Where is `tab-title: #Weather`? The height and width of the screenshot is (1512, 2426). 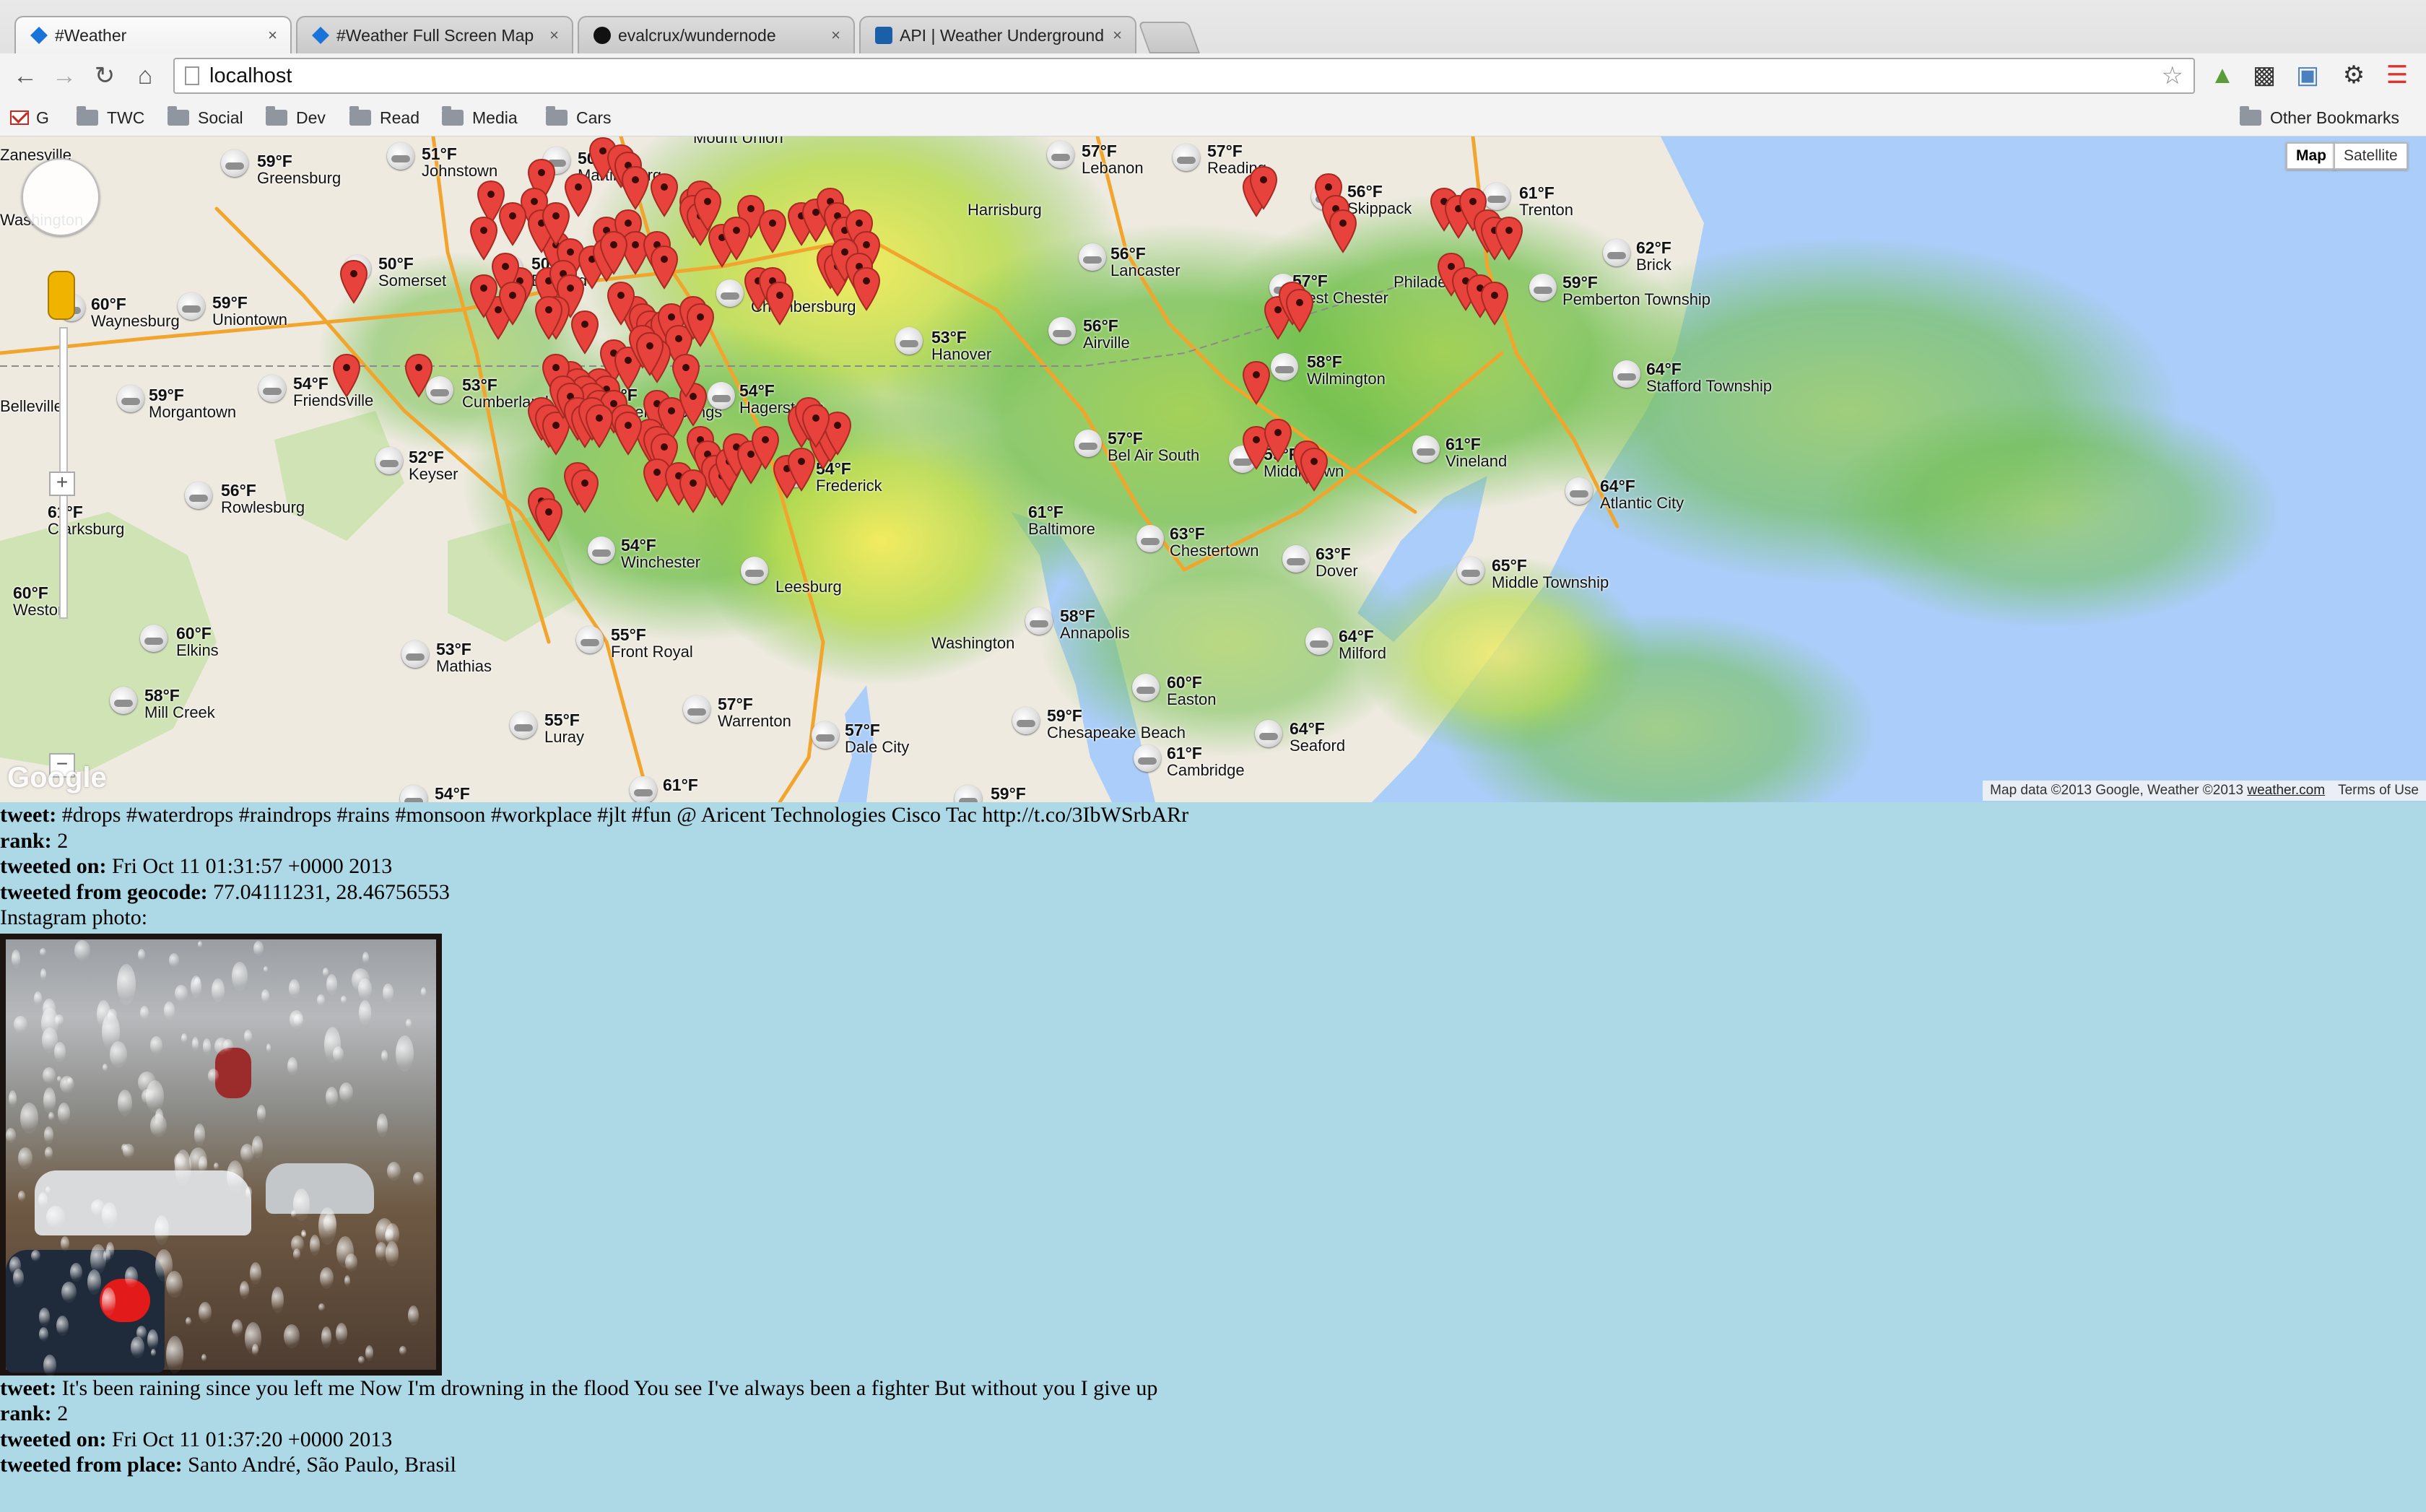 tab-title: #Weather is located at coordinates (91, 35).